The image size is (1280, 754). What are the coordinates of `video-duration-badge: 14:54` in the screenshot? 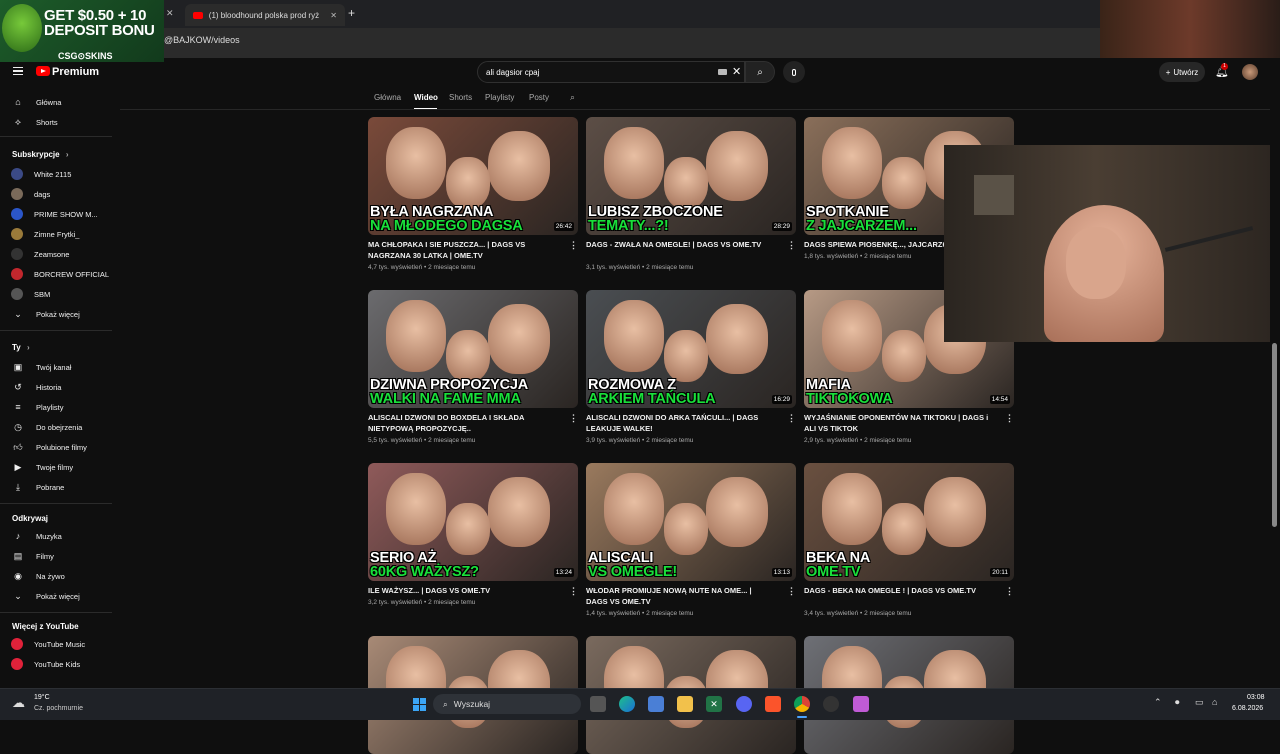 It's located at (999, 399).